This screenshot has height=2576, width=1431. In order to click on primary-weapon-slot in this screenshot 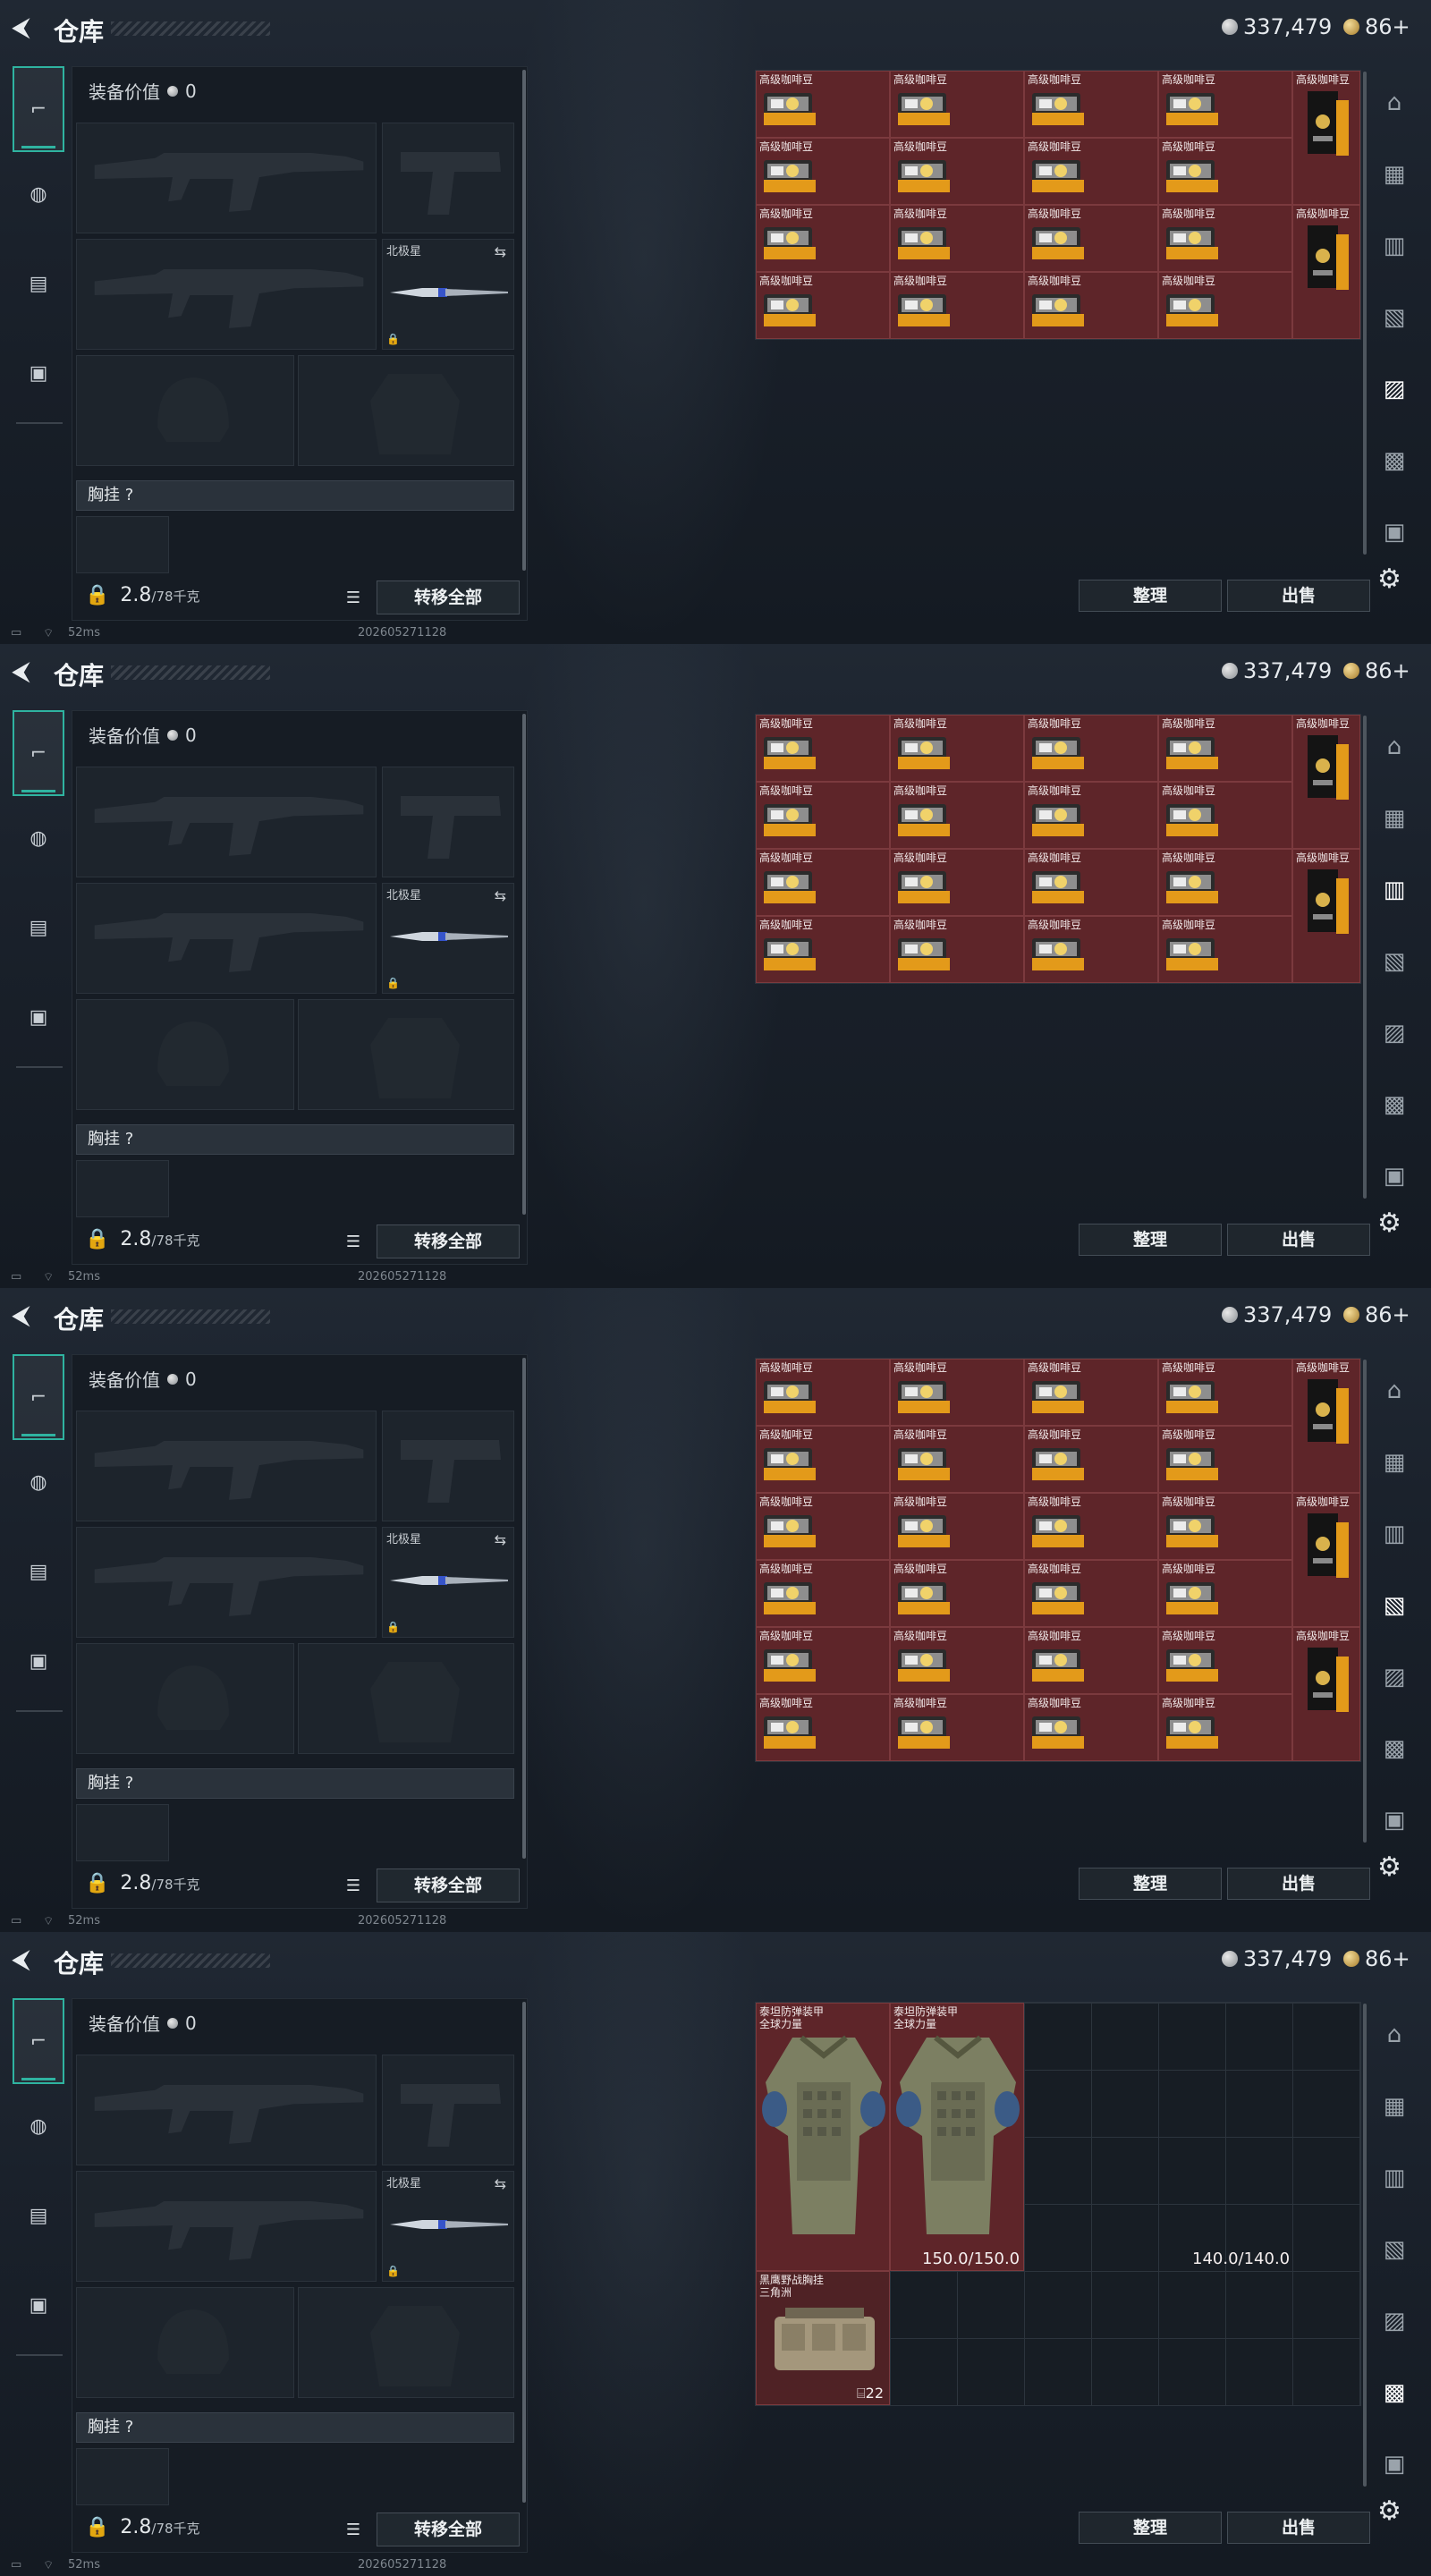, I will do `click(227, 178)`.